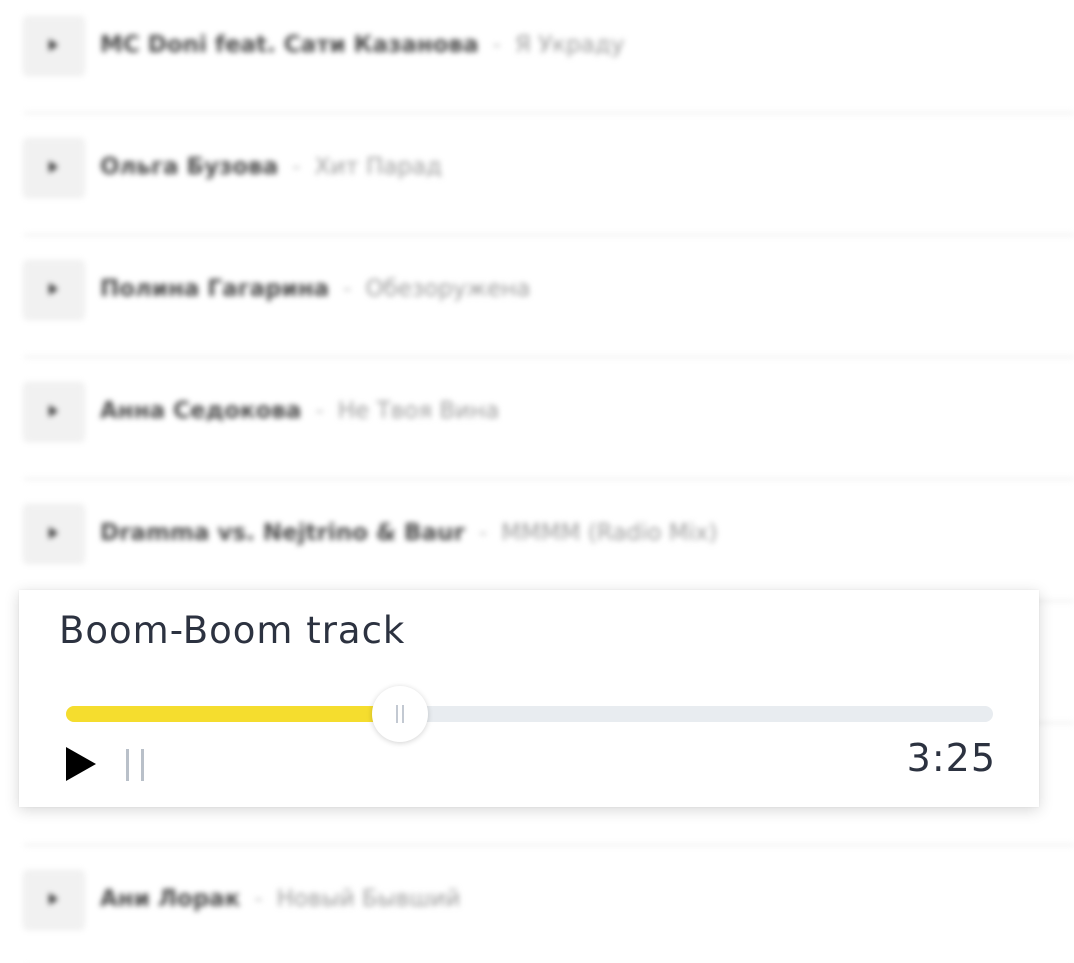 The image size is (1074, 963). What do you see at coordinates (289, 45) in the screenshot?
I see `track-artist: MC Doni feat. Сати Казанова` at bounding box center [289, 45].